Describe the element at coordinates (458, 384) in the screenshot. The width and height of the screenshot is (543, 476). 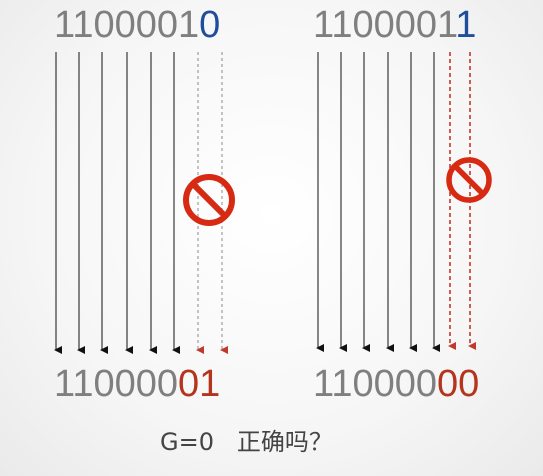
I see `right-output-tail: 00` at that location.